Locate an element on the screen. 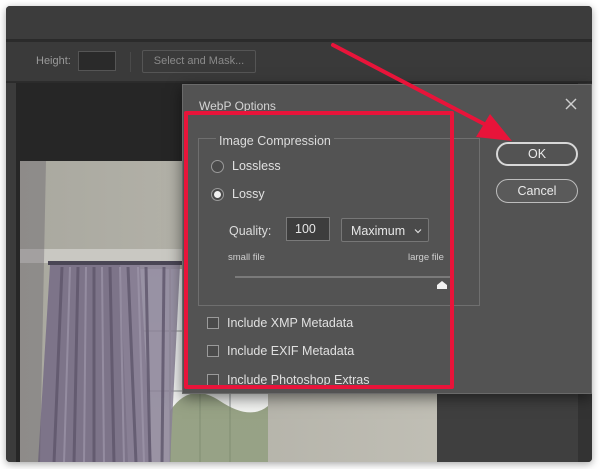 Image resolution: width=600 pixels, height=469 pixels. height-label: Height: is located at coordinates (53, 61).